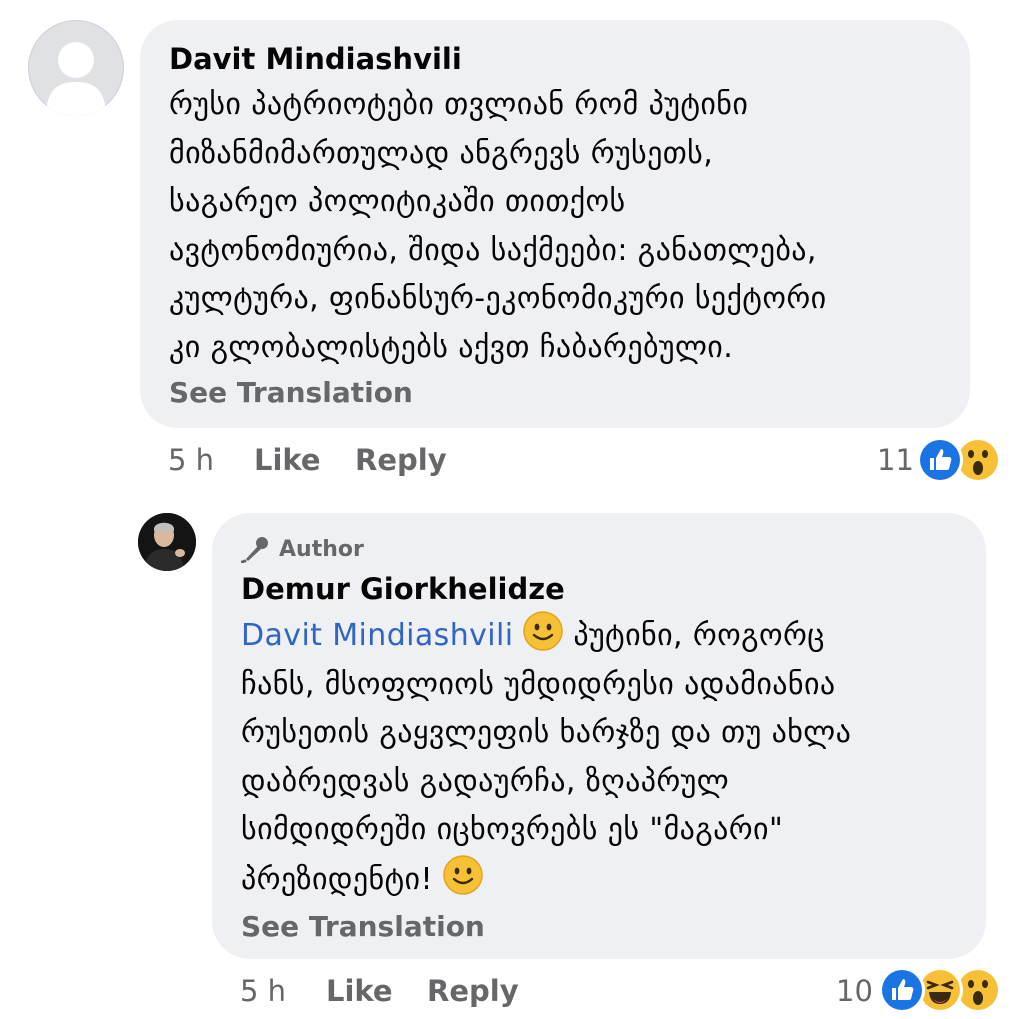 The image size is (1024, 1019). Describe the element at coordinates (895, 460) in the screenshot. I see `reaction-count: 11` at that location.